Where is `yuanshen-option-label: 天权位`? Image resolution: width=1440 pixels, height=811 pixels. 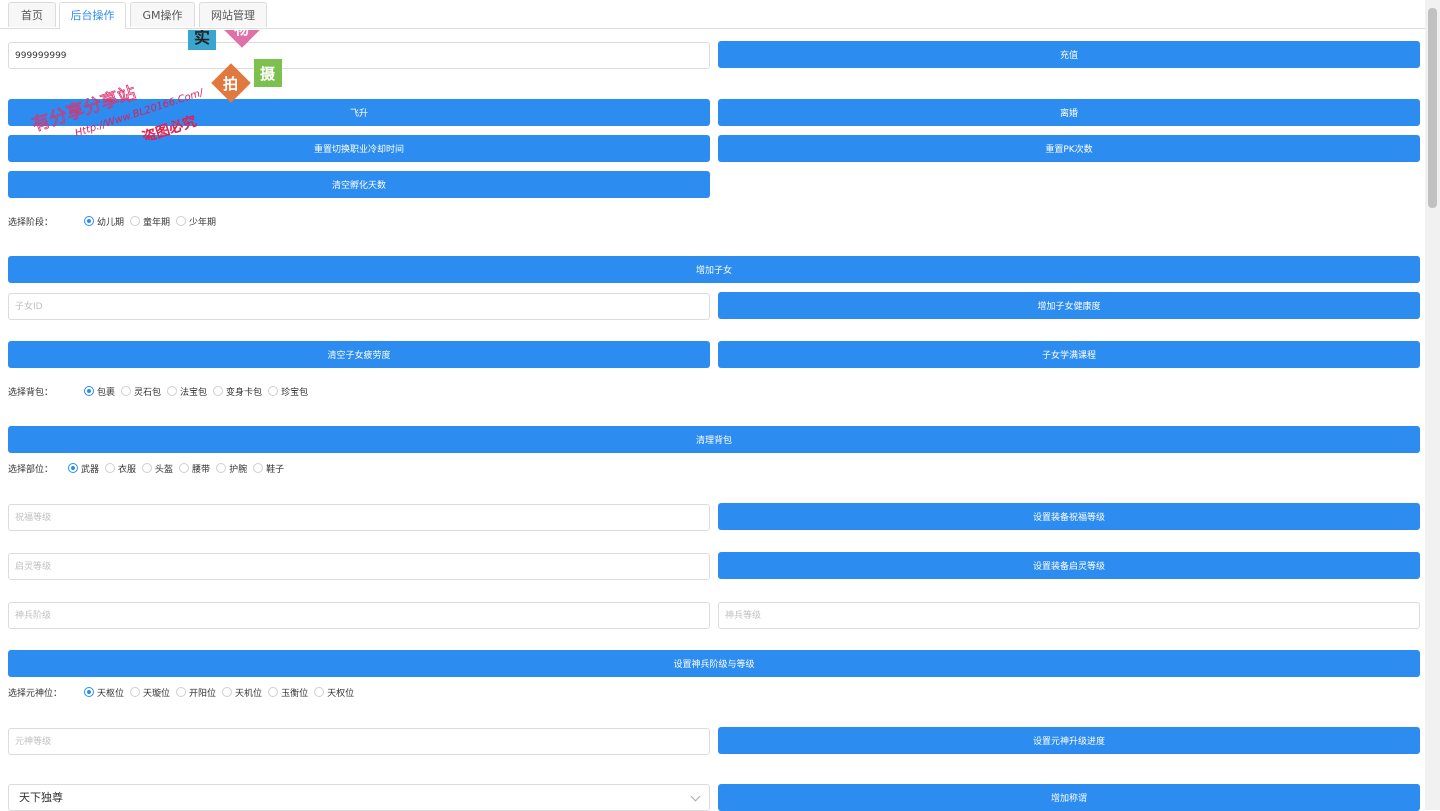
yuanshen-option-label: 天权位 is located at coordinates (341, 693).